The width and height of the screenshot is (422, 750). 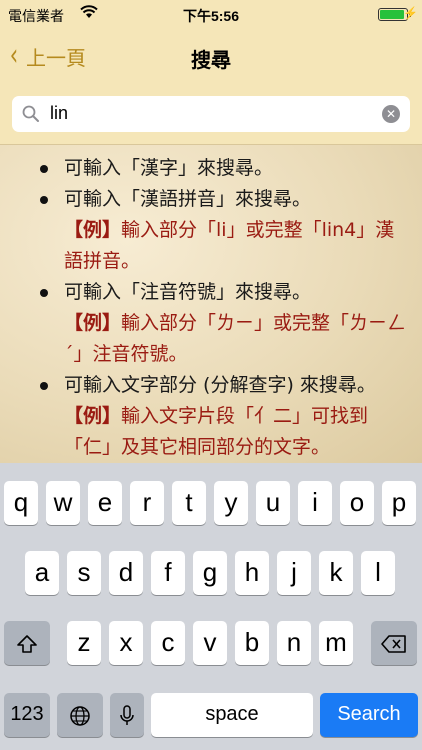 What do you see at coordinates (399, 503) in the screenshot?
I see `key-p: p` at bounding box center [399, 503].